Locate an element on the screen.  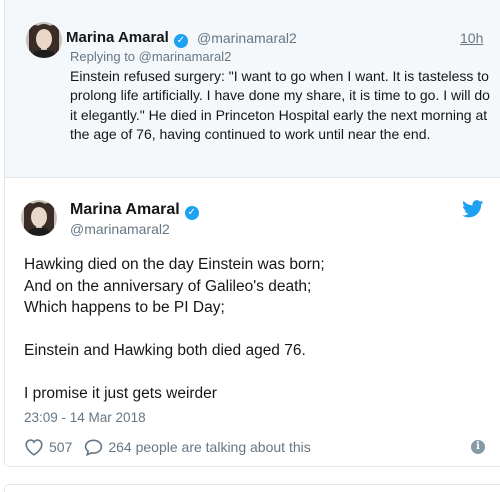
parent-tweet-time: 10h is located at coordinates (471, 38).